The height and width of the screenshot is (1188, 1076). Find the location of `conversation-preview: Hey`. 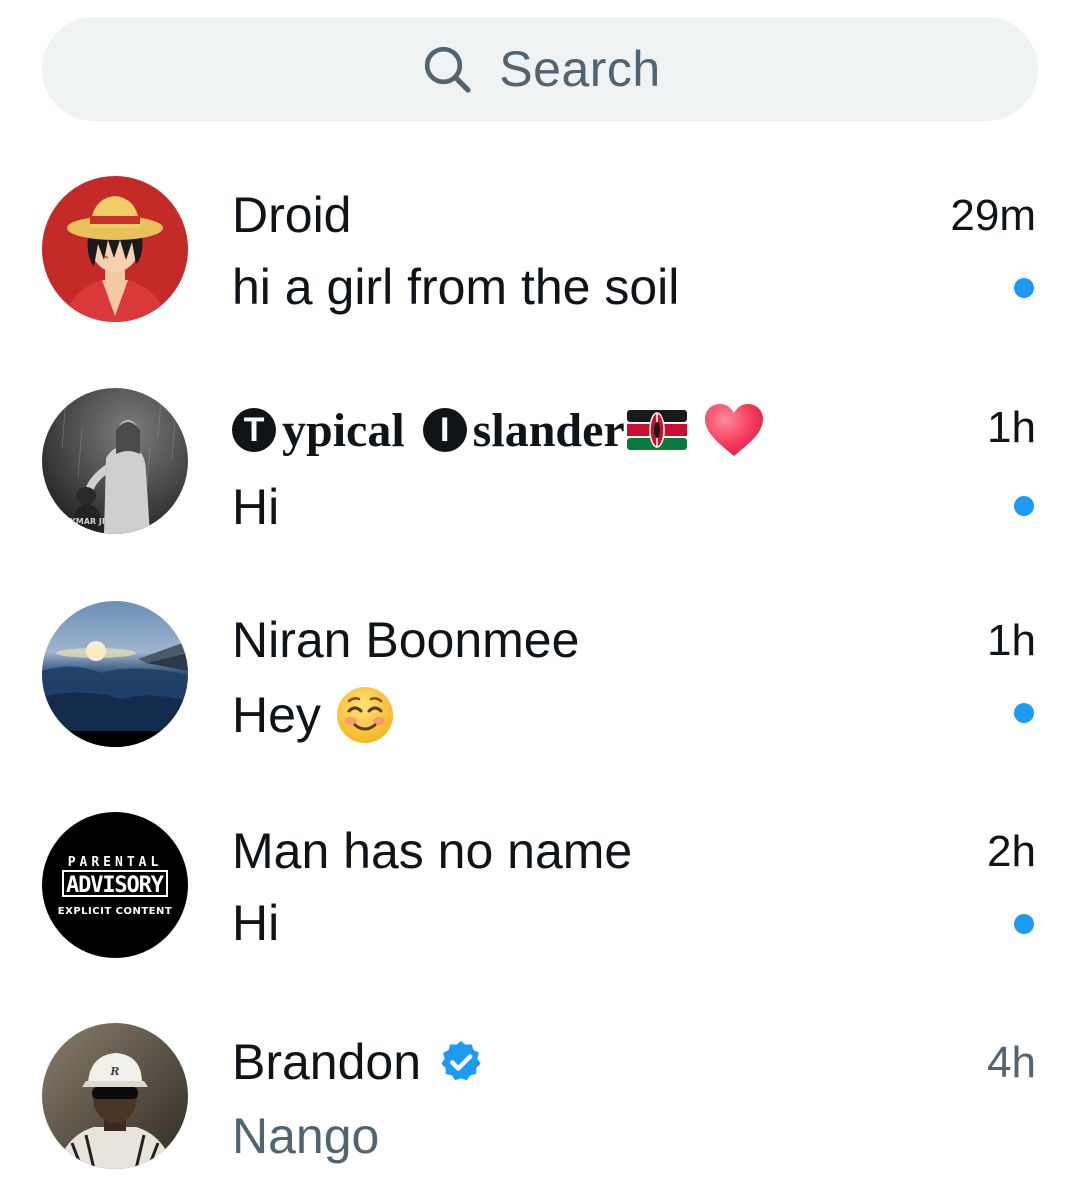

conversation-preview: Hey is located at coordinates (313, 715).